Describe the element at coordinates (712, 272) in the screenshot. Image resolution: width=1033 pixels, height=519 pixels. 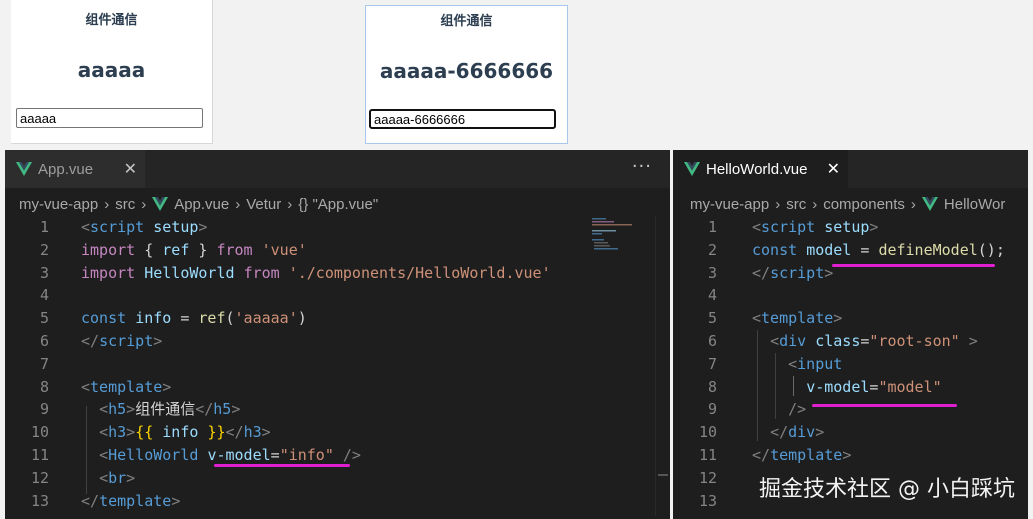
I see `line-number: 3` at that location.